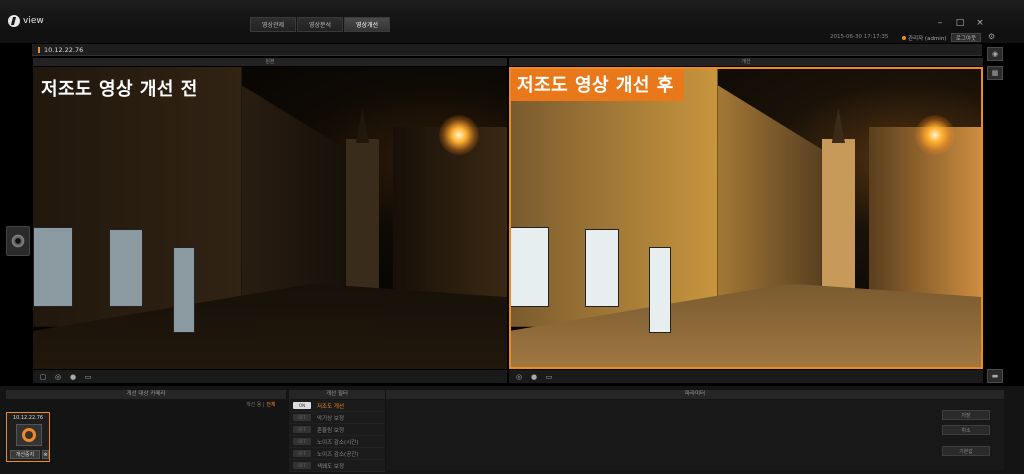 The height and width of the screenshot is (474, 1024). What do you see at coordinates (331, 406) in the screenshot?
I see `filter-label: 저조도 개선` at bounding box center [331, 406].